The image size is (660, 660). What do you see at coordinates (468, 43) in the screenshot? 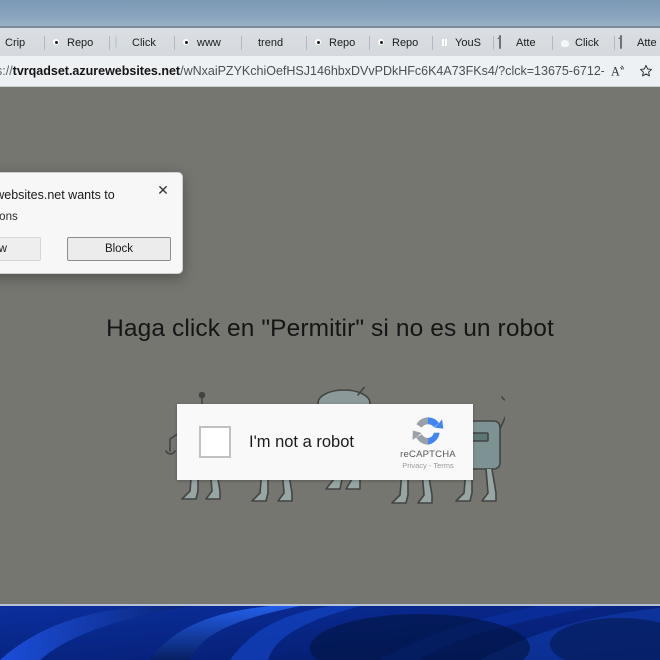
I see `tab-label: YouS` at bounding box center [468, 43].